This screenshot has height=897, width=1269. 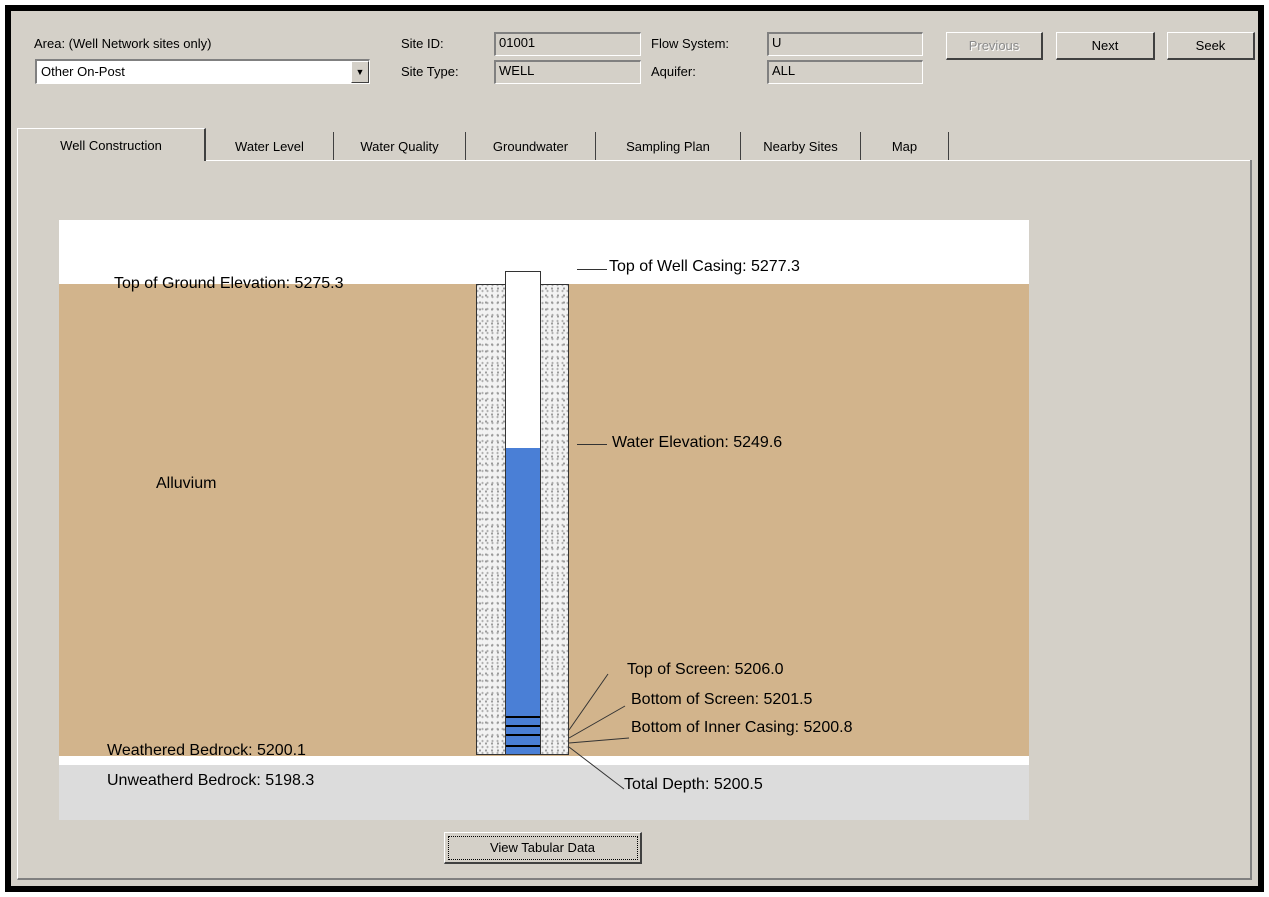 I want to click on tab-sampling-plan: Sampling Plan, so click(x=668, y=146).